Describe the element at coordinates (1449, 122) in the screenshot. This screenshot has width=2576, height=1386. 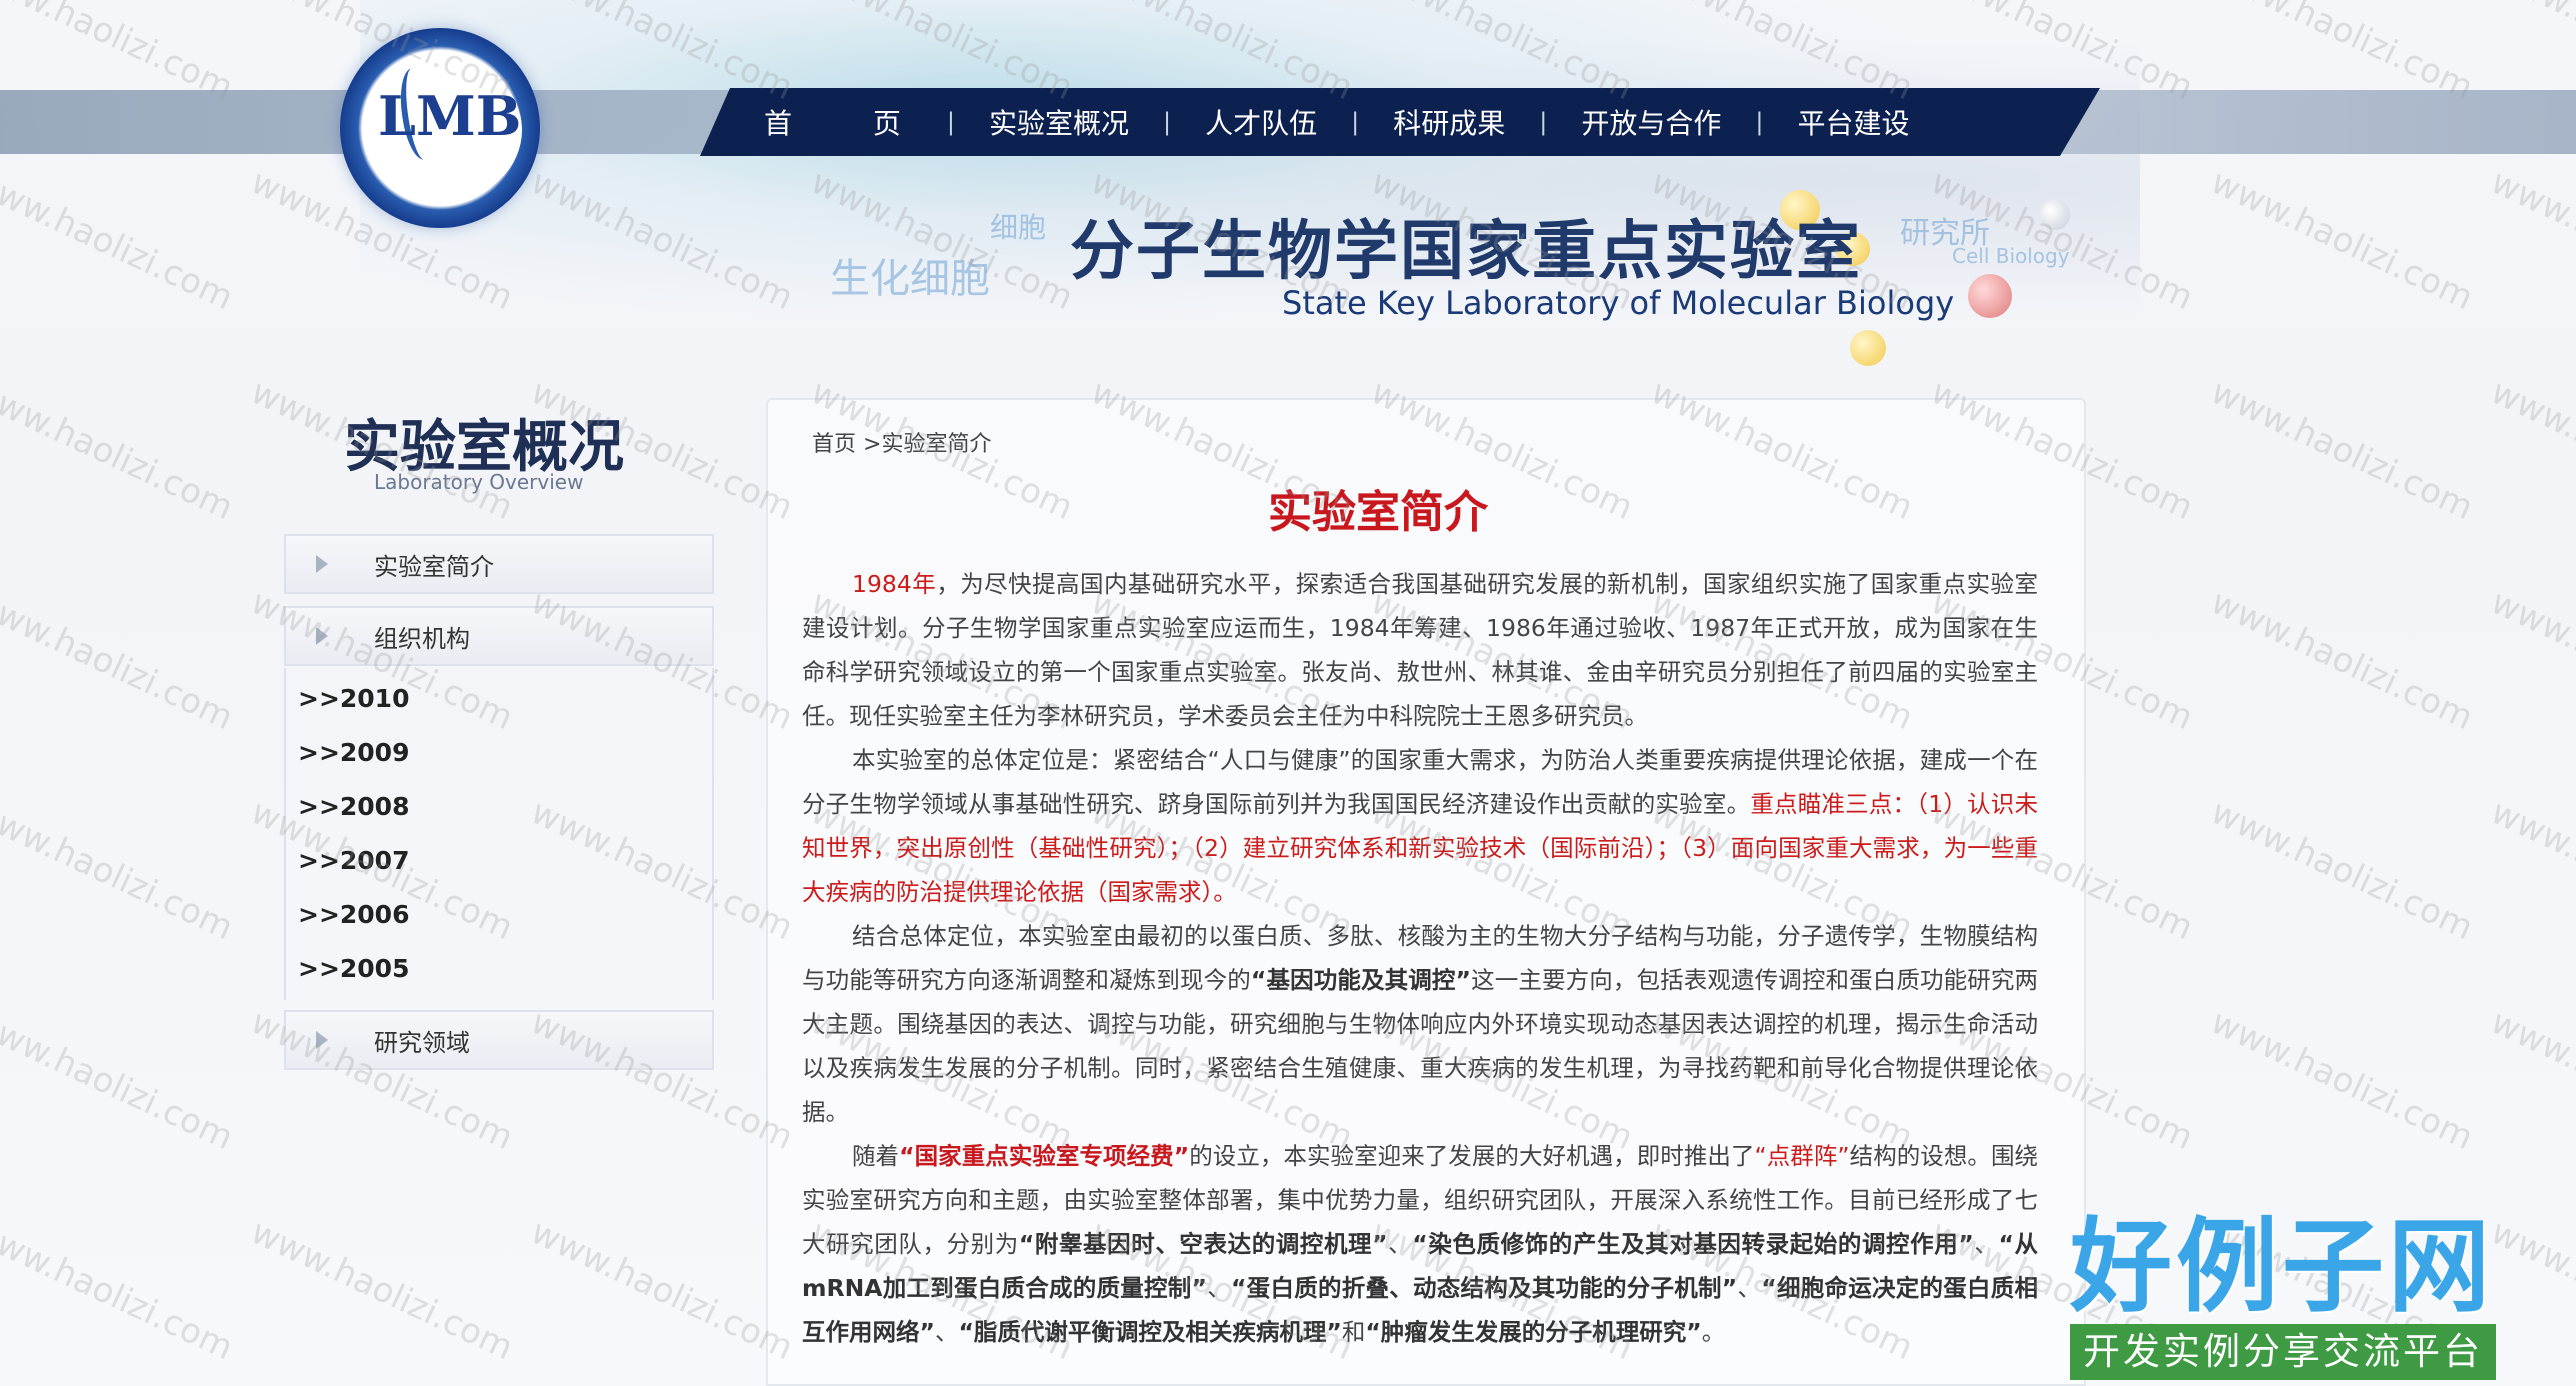
I see `nav-research-results: 科研成果` at that location.